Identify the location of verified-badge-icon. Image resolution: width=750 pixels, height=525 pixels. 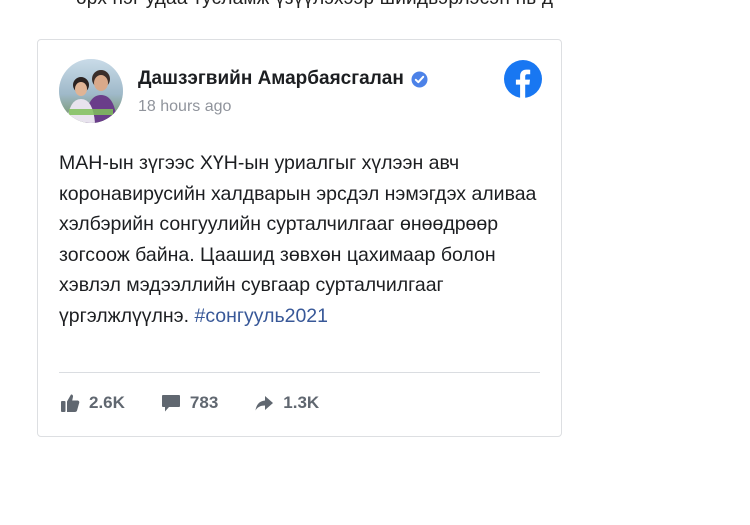
(419, 79).